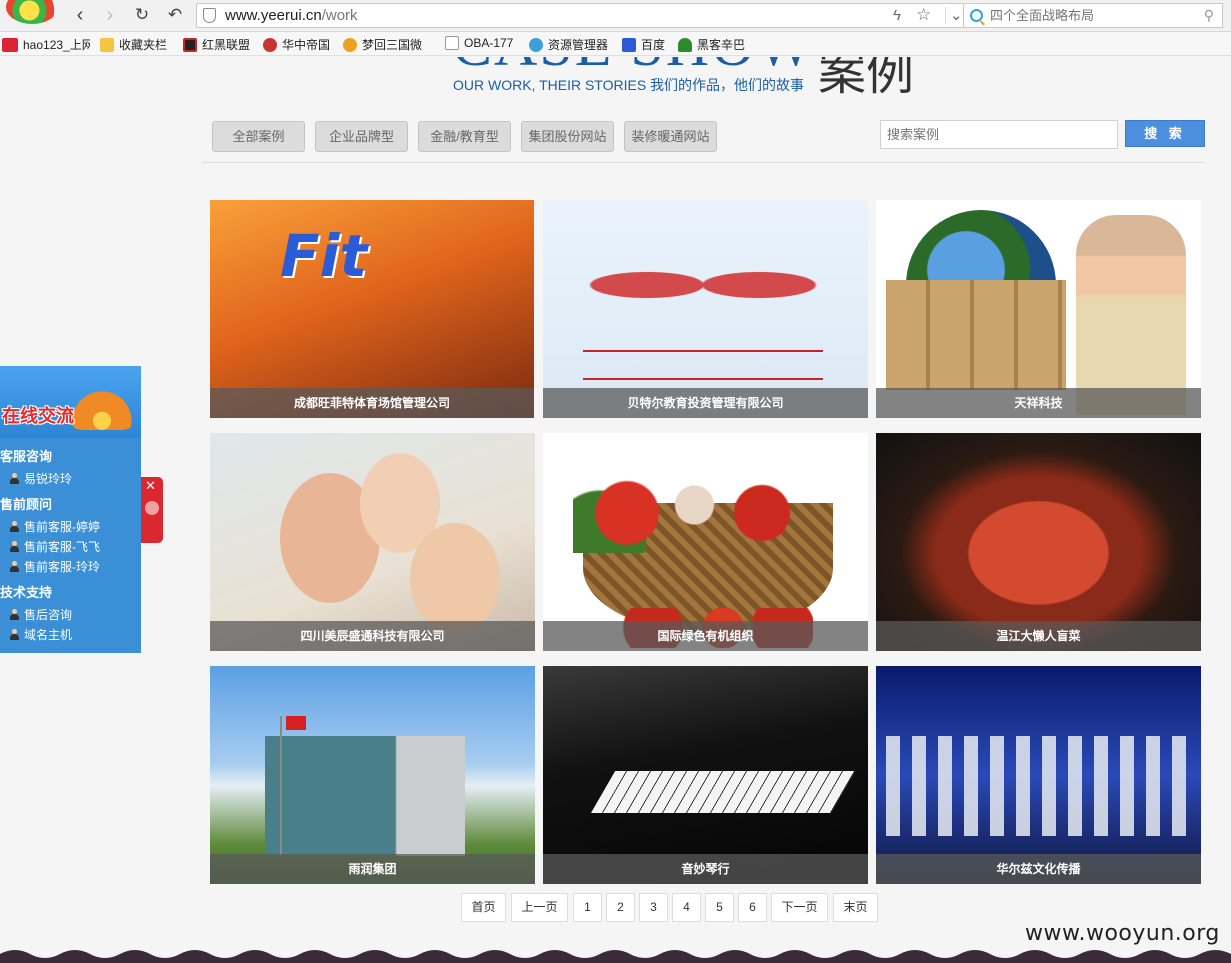 This screenshot has height=963, width=1231. I want to click on bookmark-menghuisanguo: 梦回三国微, so click(388, 44).